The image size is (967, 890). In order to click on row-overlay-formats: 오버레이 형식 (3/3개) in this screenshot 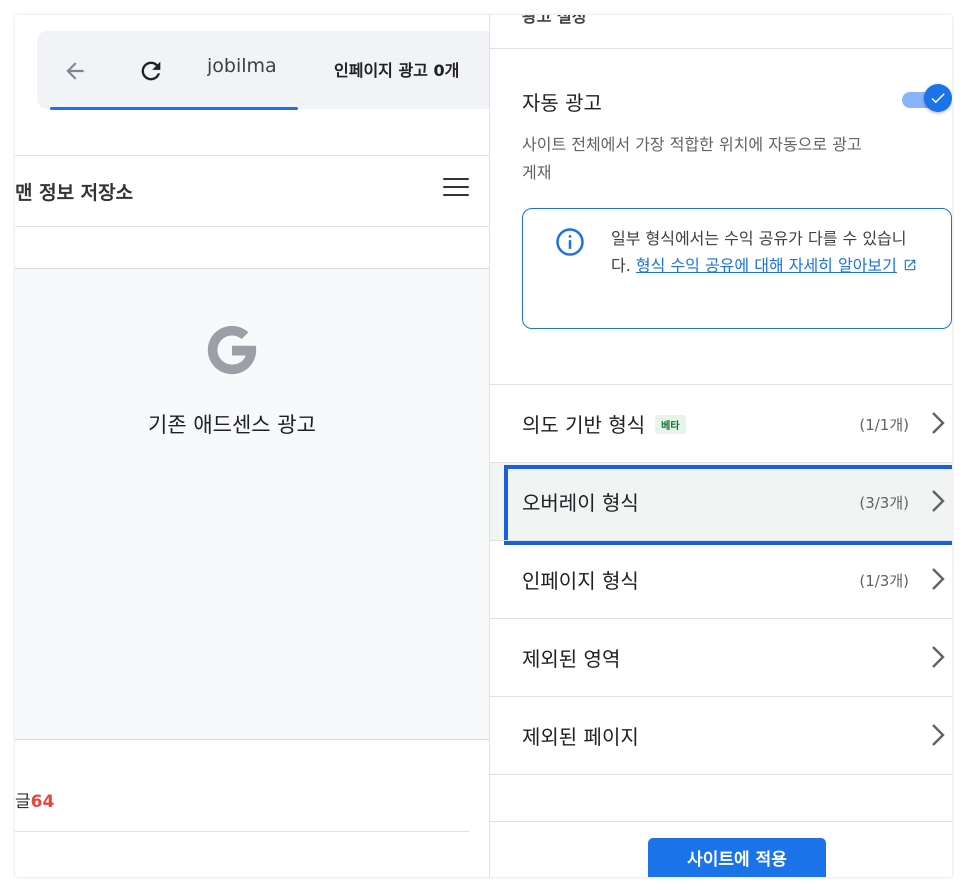, I will do `click(721, 503)`.